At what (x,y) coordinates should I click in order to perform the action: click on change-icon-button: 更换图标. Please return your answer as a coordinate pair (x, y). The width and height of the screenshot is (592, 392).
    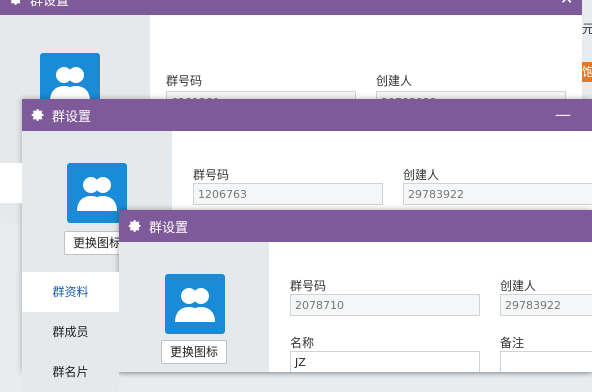
    Looking at the image, I should click on (194, 352).